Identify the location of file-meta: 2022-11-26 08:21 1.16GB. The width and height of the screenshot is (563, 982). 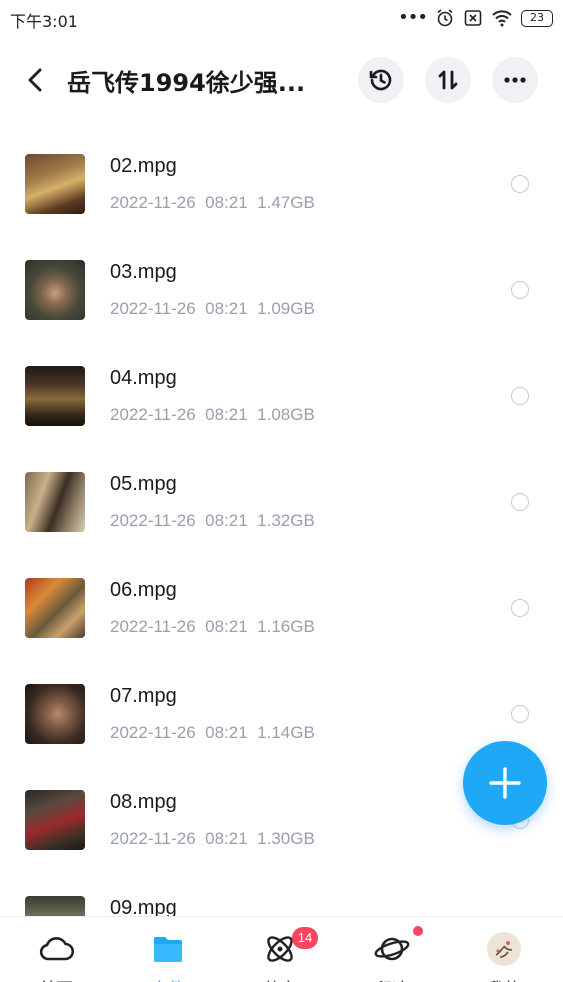
(212, 627).